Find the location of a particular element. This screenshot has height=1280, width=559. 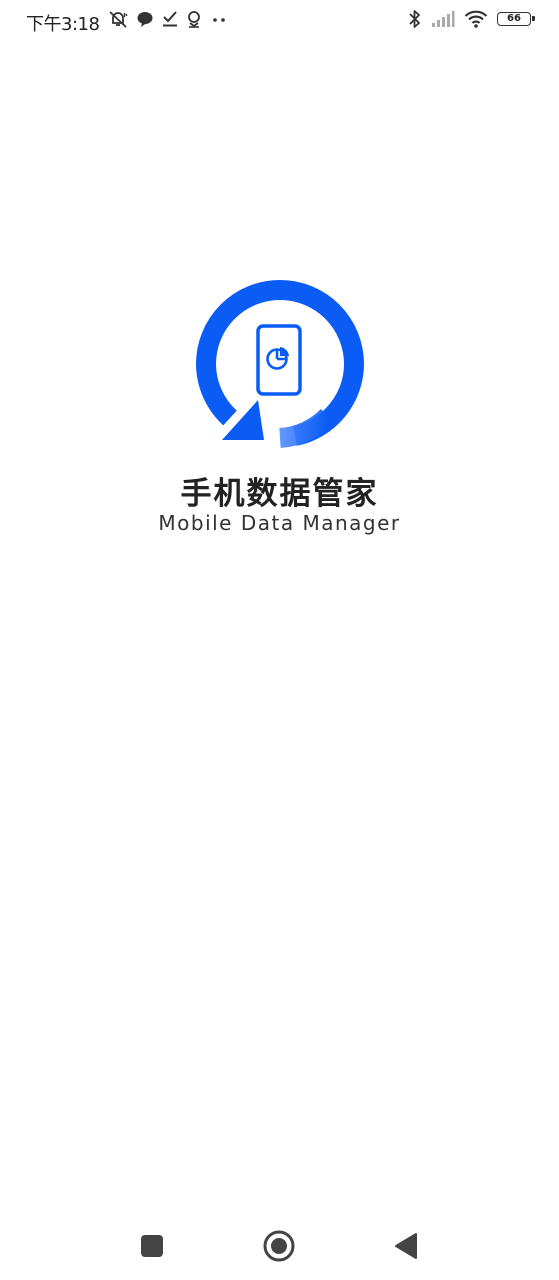

status-bar: 下午3:18 66 is located at coordinates (279, 21).